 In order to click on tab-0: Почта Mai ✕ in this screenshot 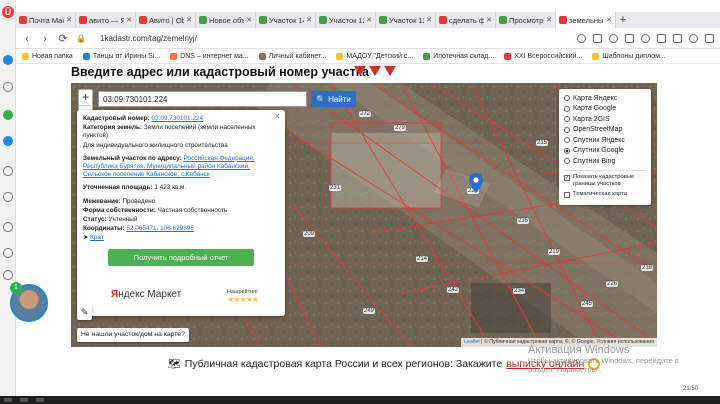, I will do `click(46, 20)`.